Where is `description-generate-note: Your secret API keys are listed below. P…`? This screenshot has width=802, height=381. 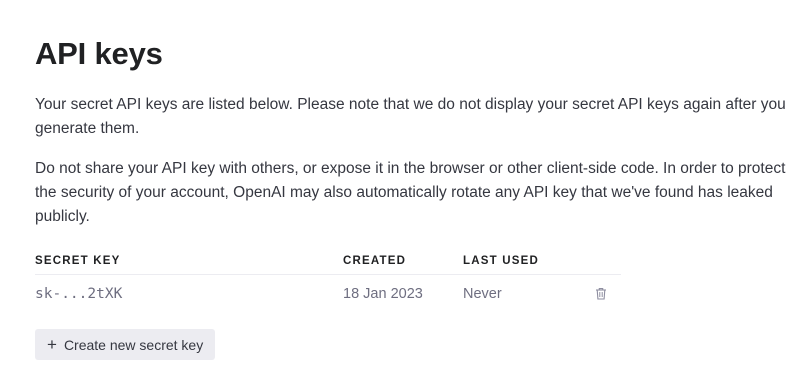 description-generate-note: Your secret API keys are listed below. P… is located at coordinates (410, 116).